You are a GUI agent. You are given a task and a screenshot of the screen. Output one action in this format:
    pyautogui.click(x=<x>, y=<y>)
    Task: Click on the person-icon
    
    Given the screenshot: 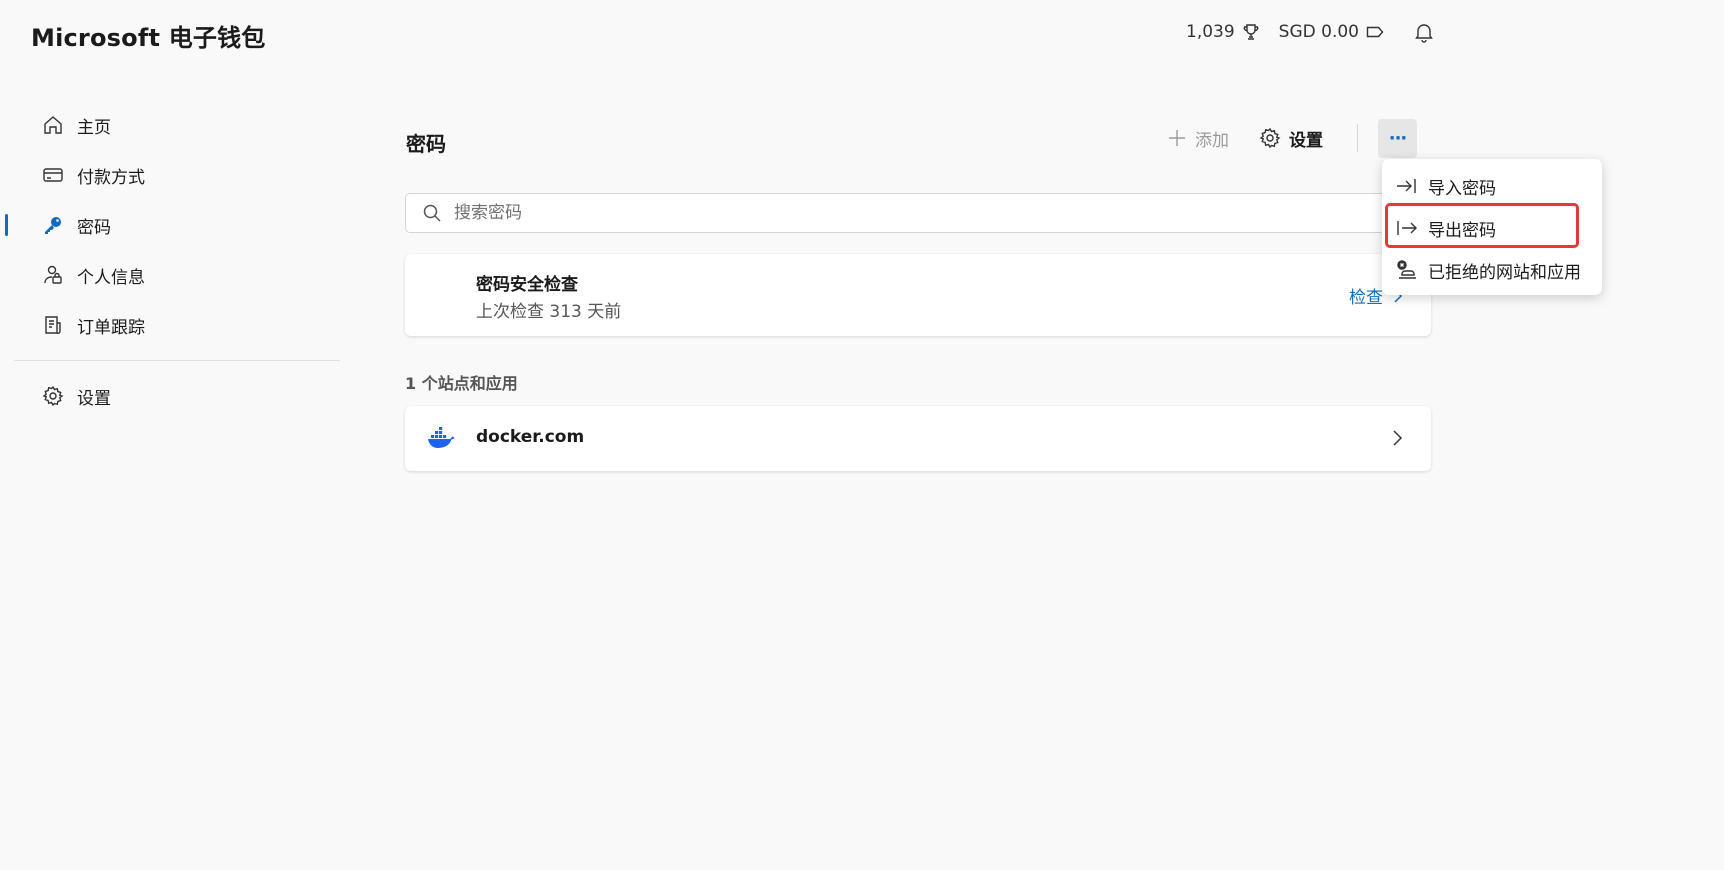 What is the action you would take?
    pyautogui.click(x=53, y=275)
    